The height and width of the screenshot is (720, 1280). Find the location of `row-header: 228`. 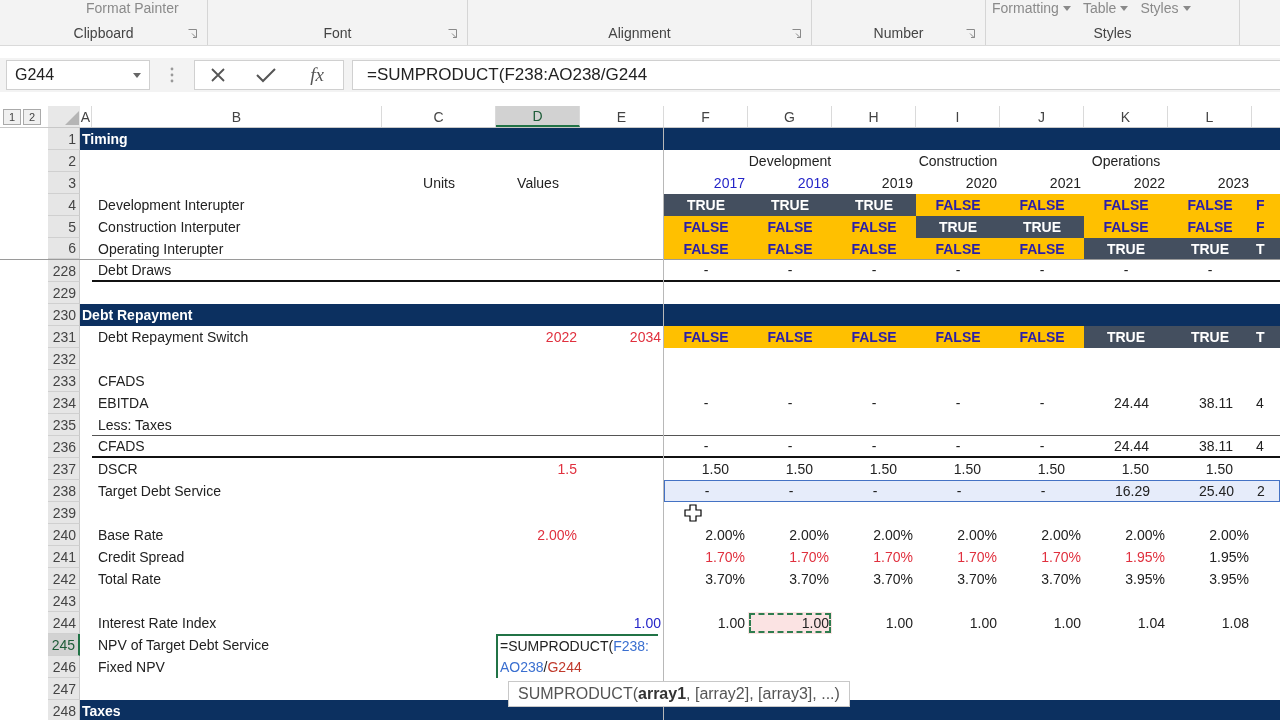

row-header: 228 is located at coordinates (64, 271).